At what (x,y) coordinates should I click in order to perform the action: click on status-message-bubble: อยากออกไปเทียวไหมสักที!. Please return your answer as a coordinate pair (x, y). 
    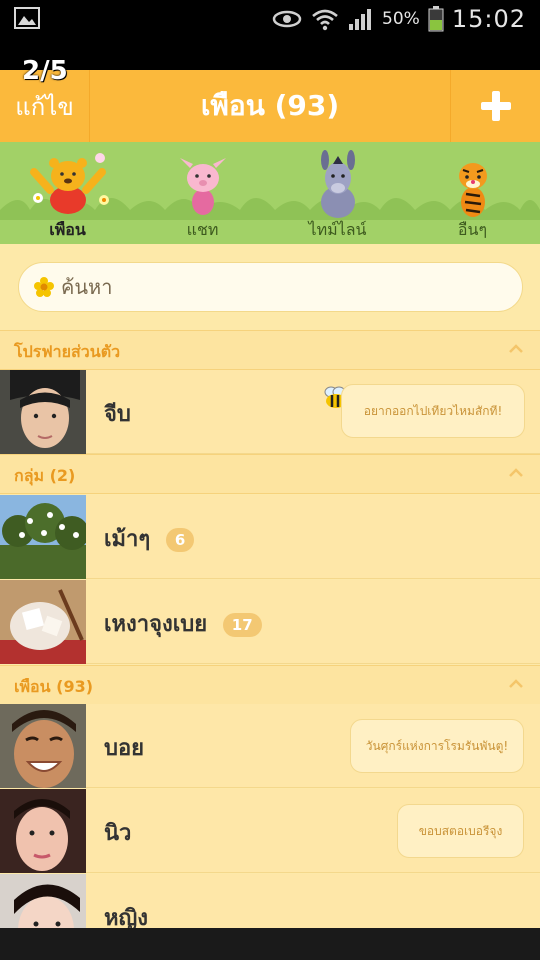
    Looking at the image, I should click on (433, 411).